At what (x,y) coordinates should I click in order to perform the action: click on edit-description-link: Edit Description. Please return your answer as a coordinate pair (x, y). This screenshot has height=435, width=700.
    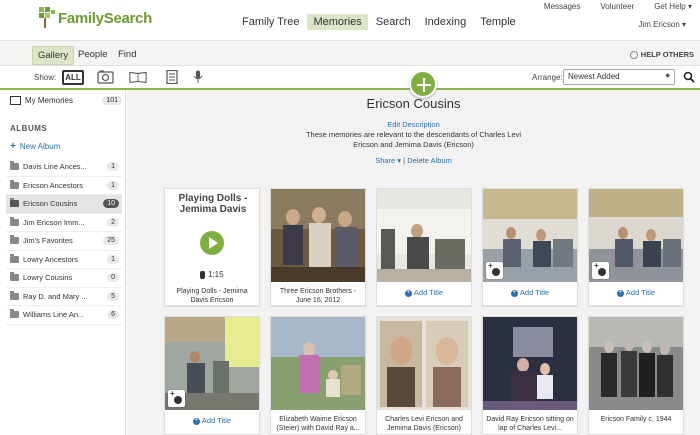
    Looking at the image, I should click on (413, 124).